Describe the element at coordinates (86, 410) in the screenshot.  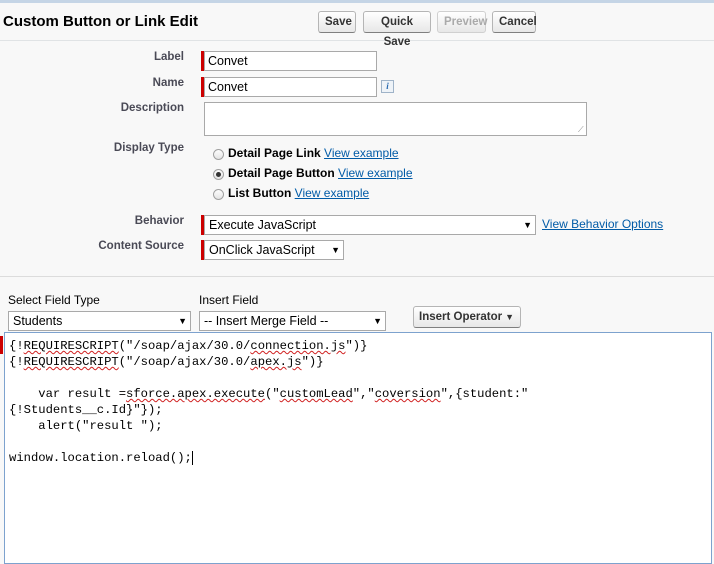
I see `code-line: {!Students__c.Id}"});` at that location.